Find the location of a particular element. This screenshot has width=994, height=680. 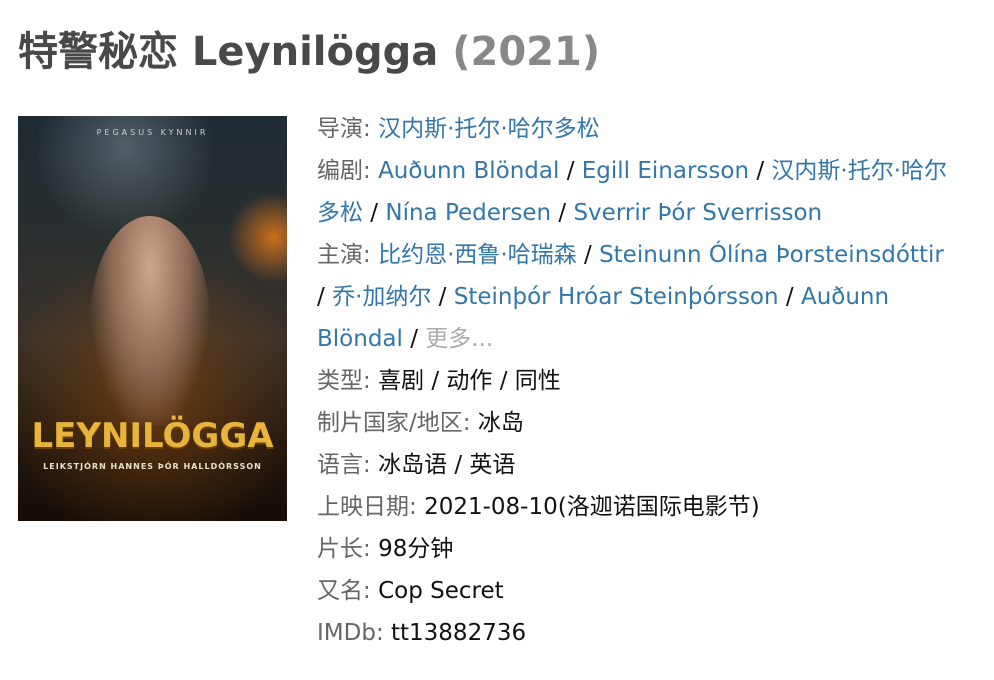

language-row: 语言: 冰岛语 / 英语 is located at coordinates (416, 465).